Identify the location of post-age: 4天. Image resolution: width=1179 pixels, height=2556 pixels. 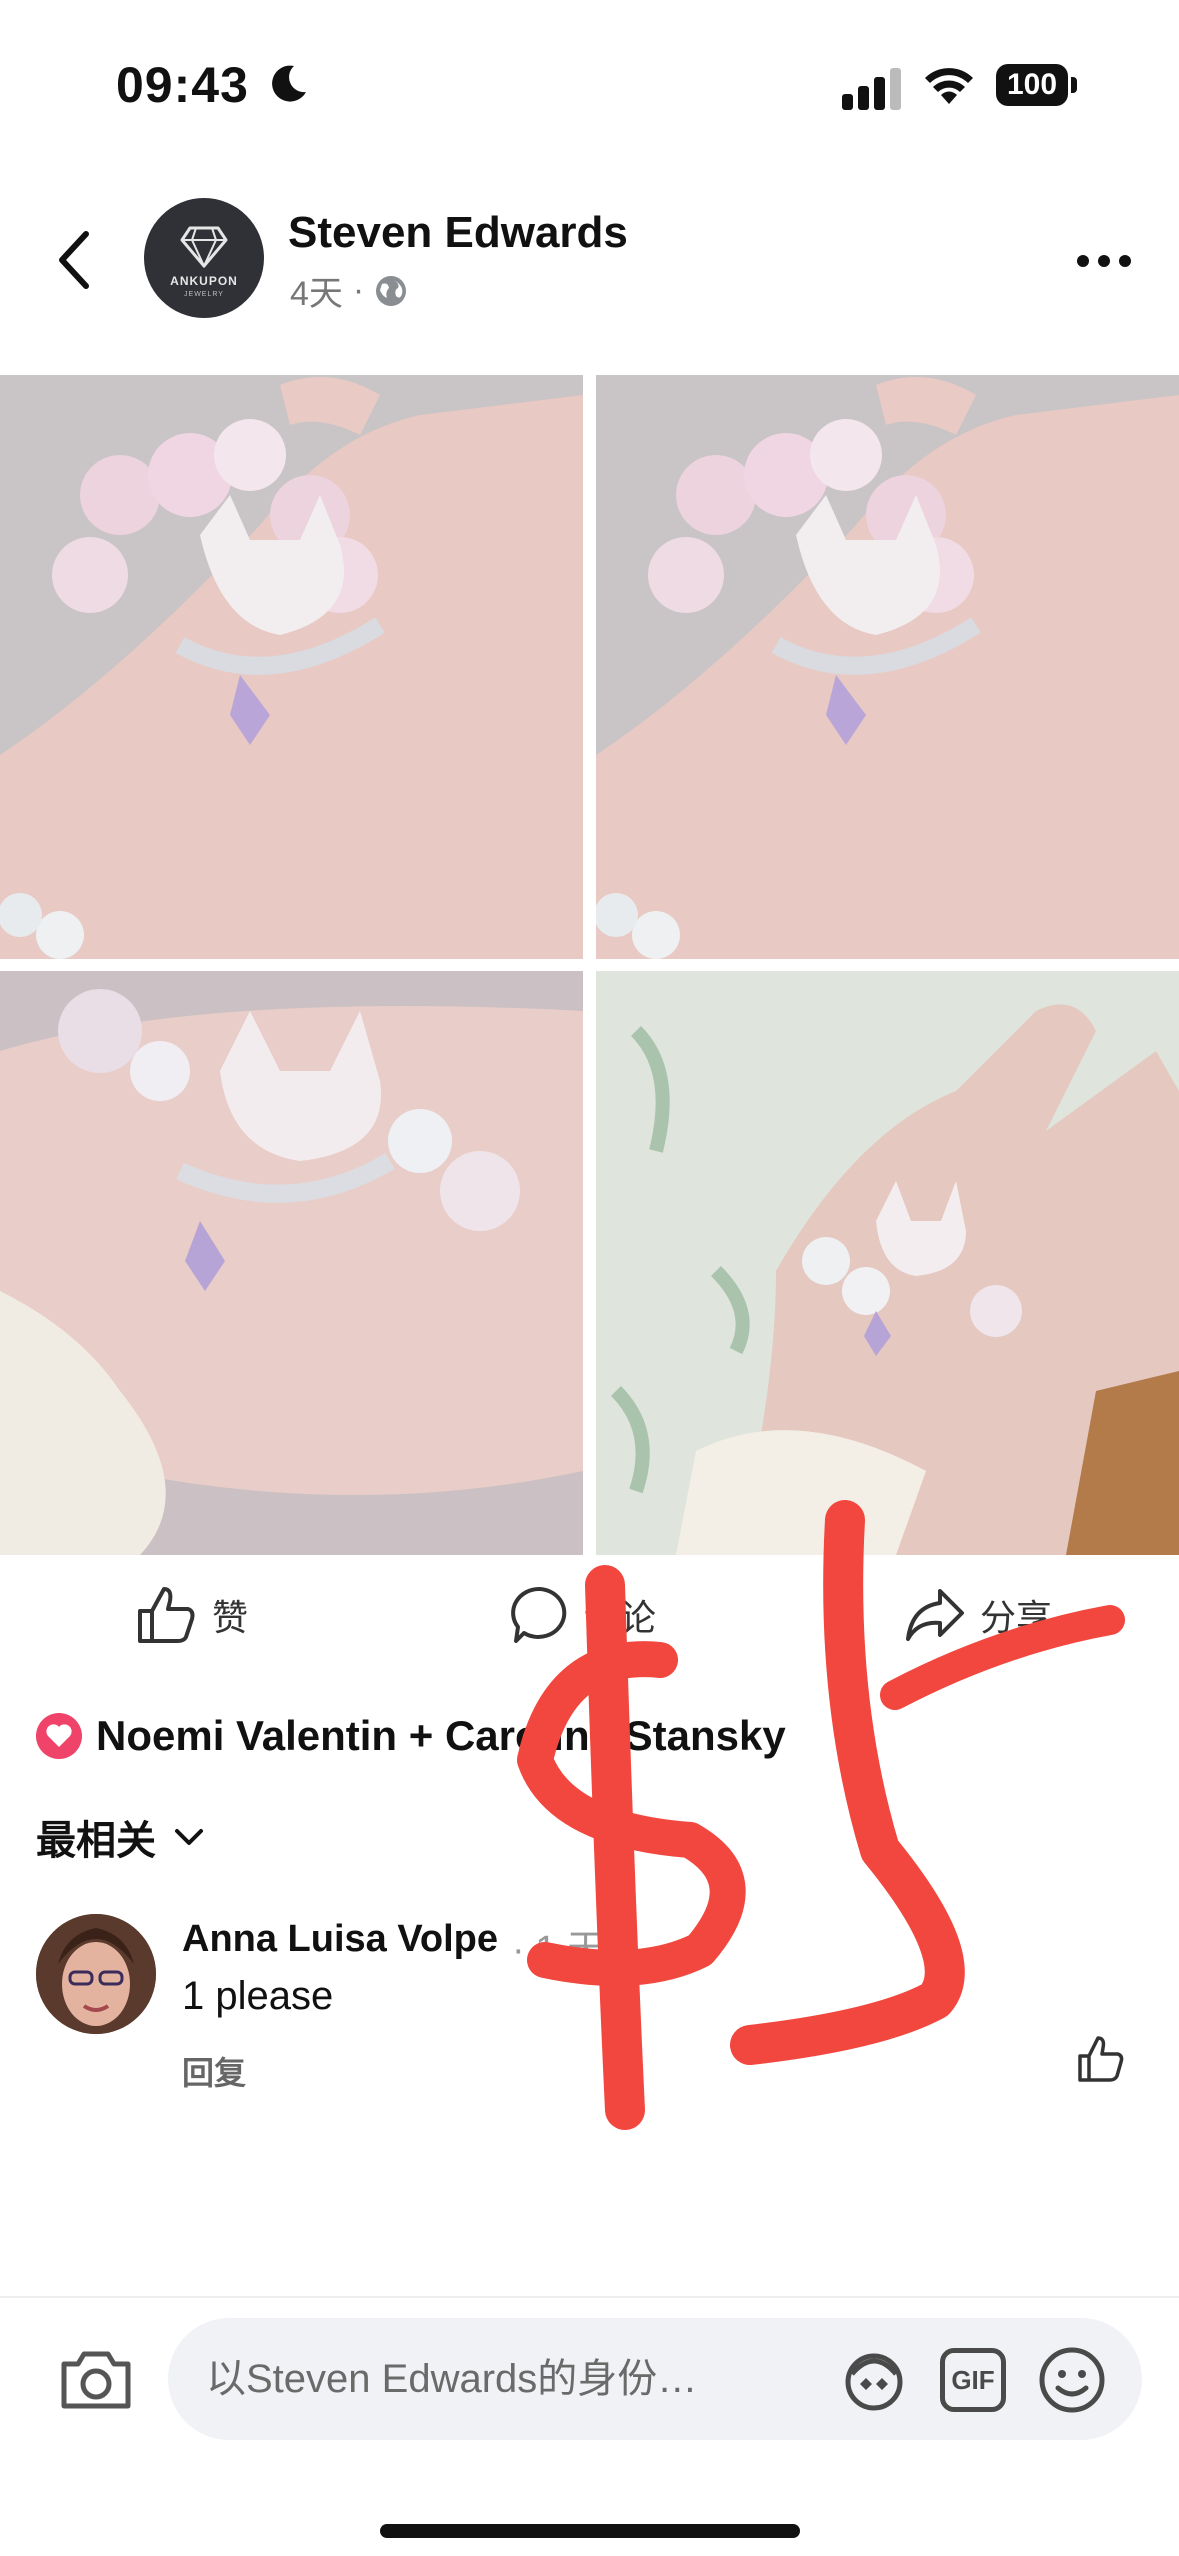
(316, 290).